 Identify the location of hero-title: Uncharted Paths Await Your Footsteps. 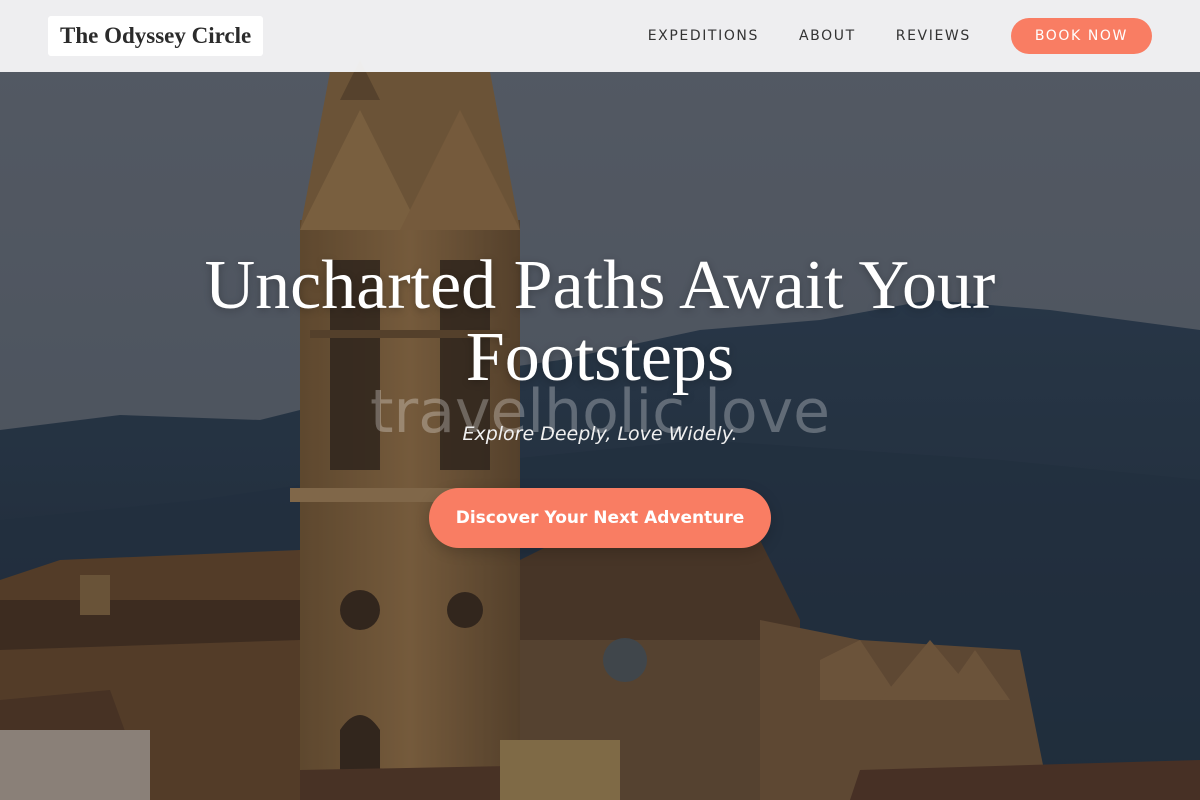
(600, 321).